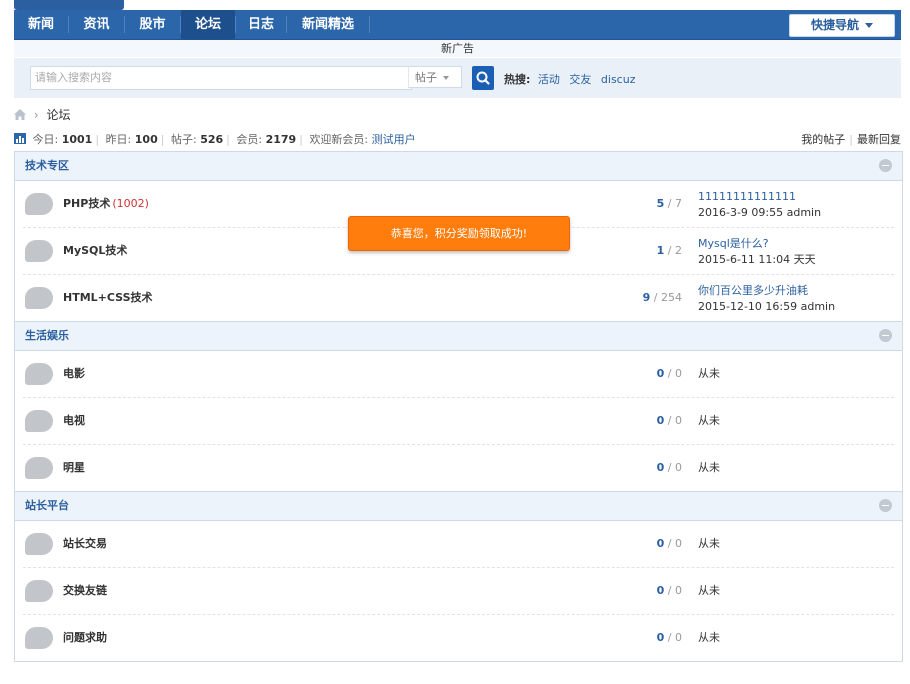 This screenshot has width=910, height=684. Describe the element at coordinates (152, 24) in the screenshot. I see `nav-item-stocks: 股市` at that location.